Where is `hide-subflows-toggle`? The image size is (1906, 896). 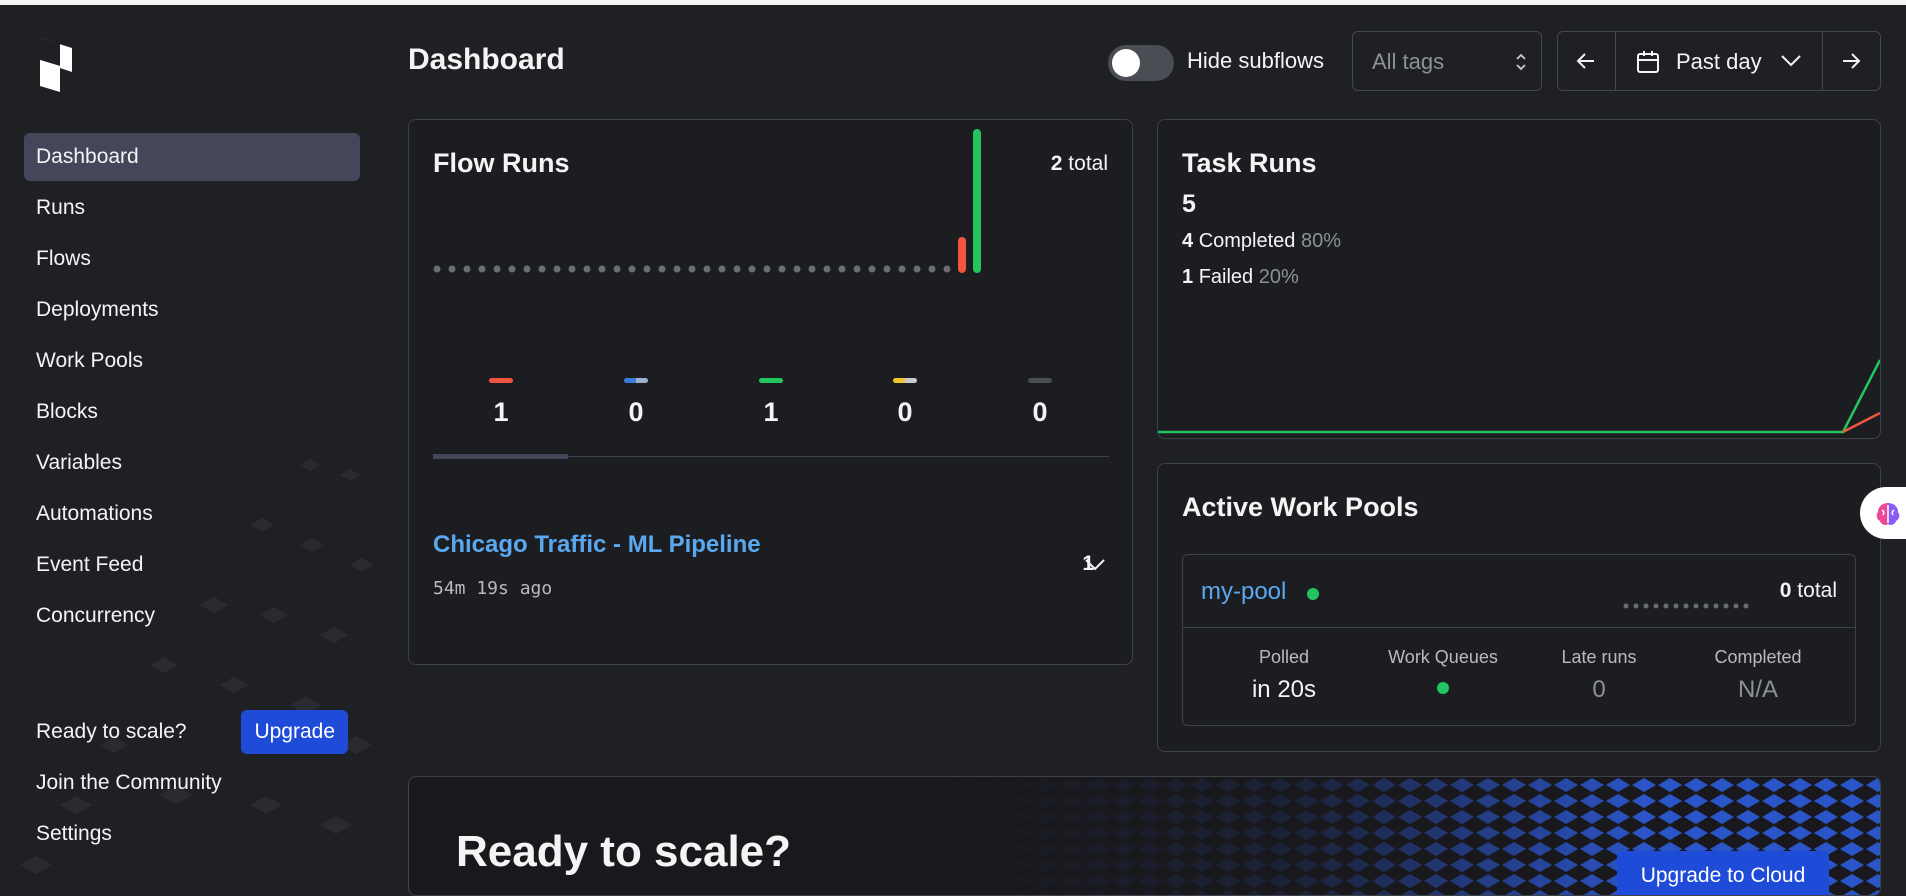
hide-subflows-toggle is located at coordinates (1141, 63).